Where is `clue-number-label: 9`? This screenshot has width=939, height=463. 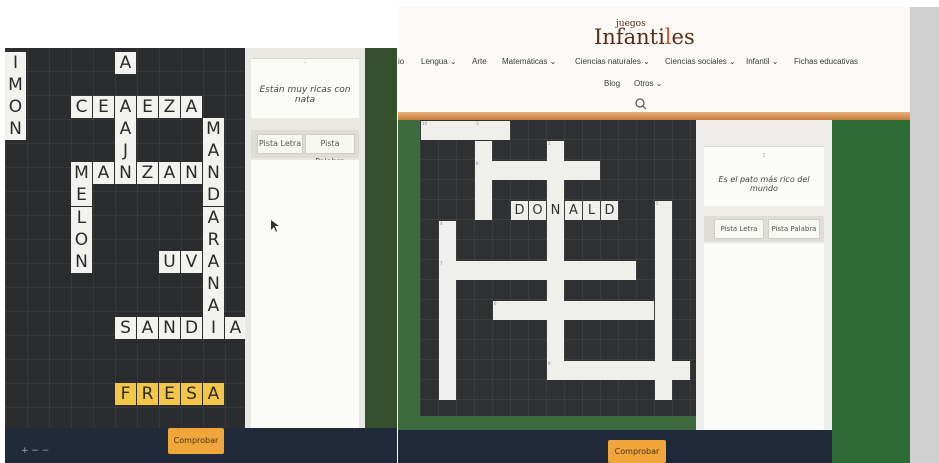 clue-number-label: 9 is located at coordinates (549, 363).